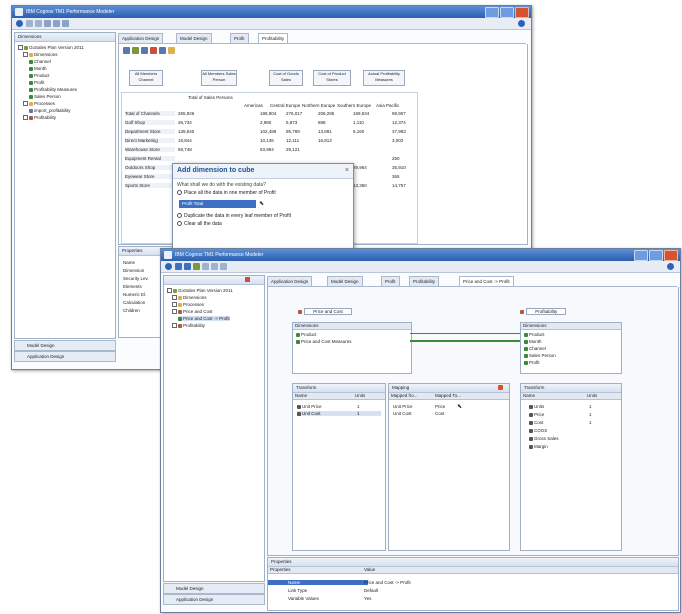 Image resolution: width=682 pixels, height=614 pixels. I want to click on grid-cell: 265,926, so click(186, 113).